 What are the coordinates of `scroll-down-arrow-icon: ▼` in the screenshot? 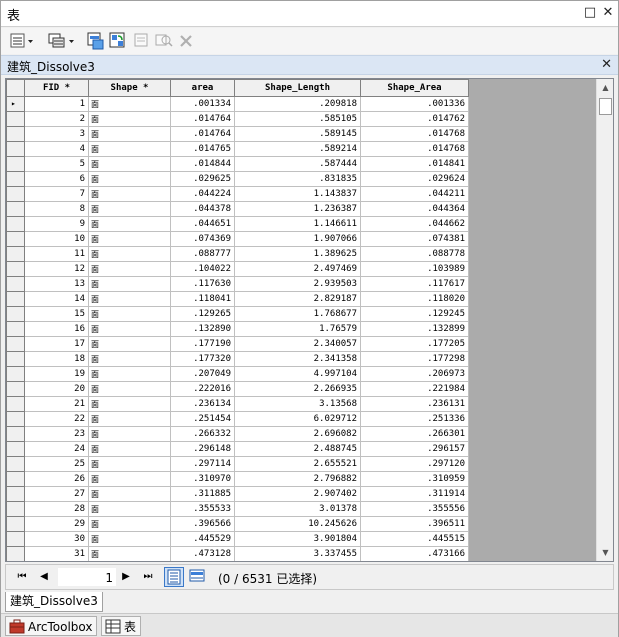 It's located at (605, 552).